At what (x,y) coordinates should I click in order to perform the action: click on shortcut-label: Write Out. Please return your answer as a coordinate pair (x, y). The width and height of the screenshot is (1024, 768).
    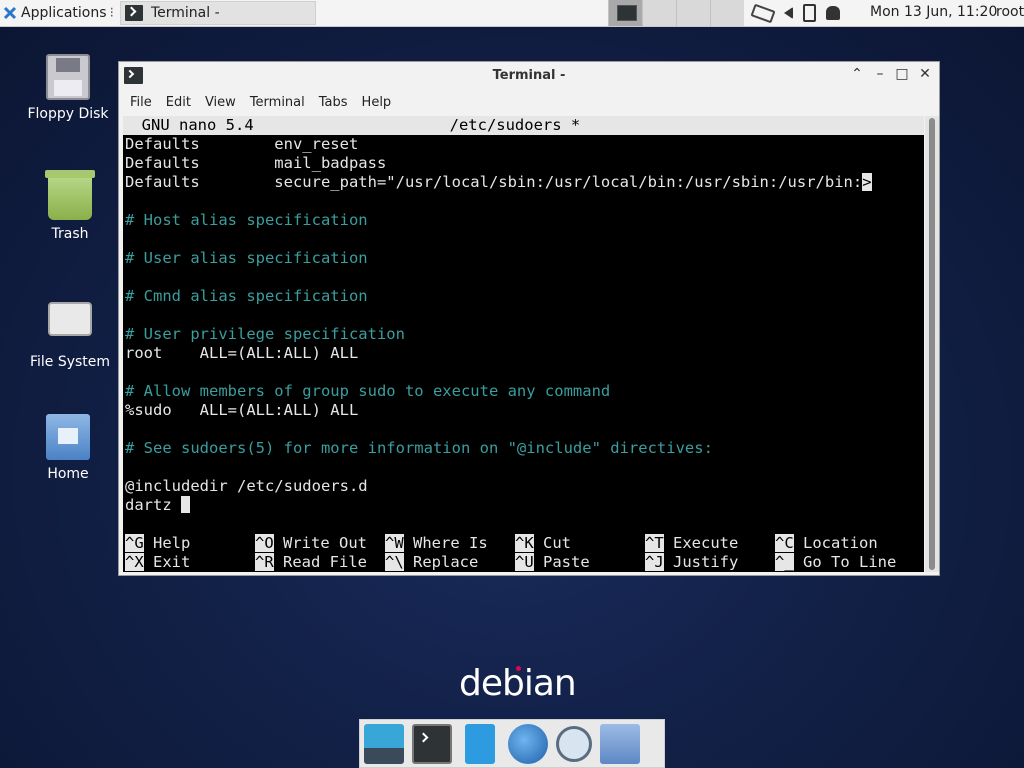
    Looking at the image, I should click on (320, 543).